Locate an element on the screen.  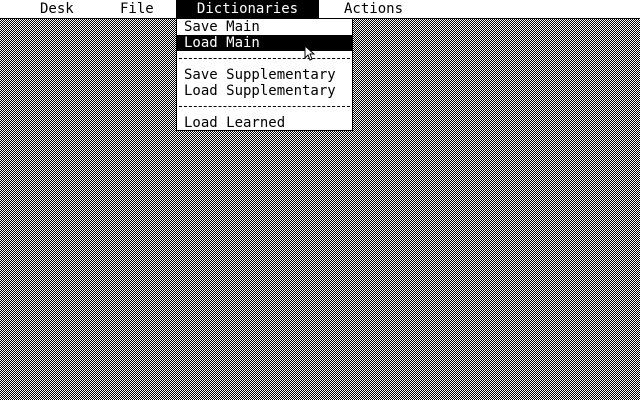
menu-actions: Actions is located at coordinates (373, 9).